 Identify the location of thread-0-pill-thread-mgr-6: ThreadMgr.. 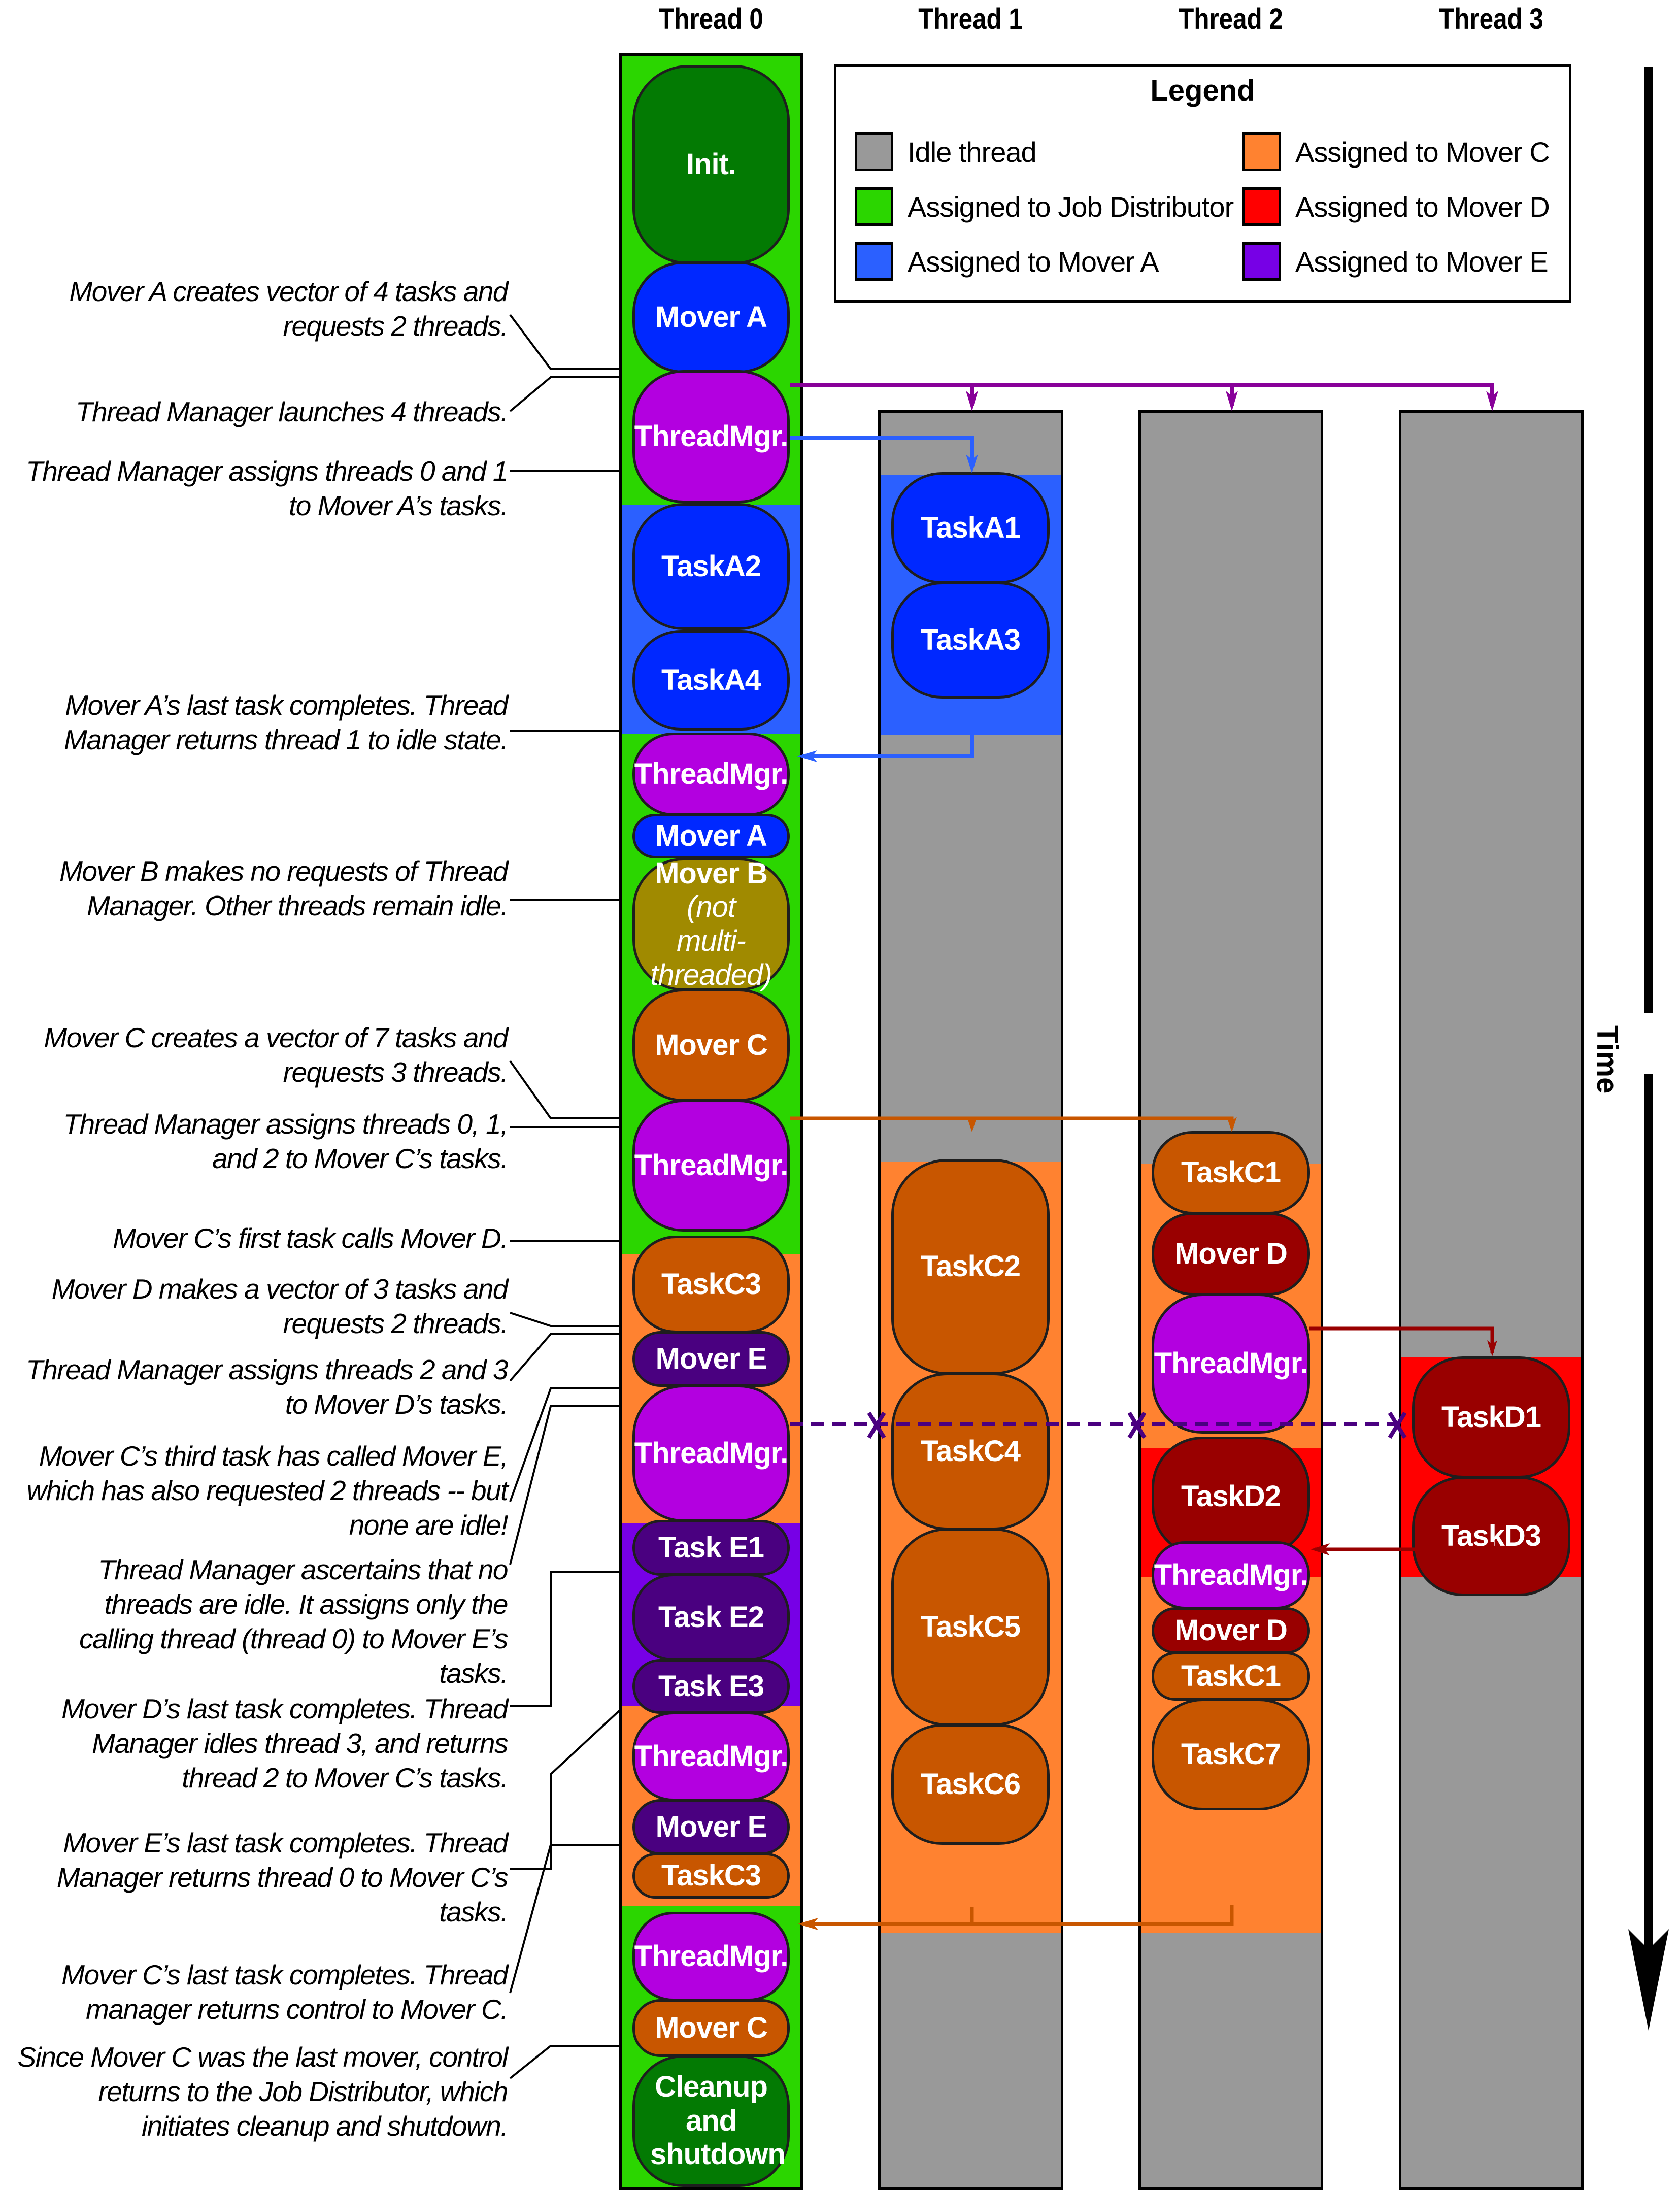
(711, 1956).